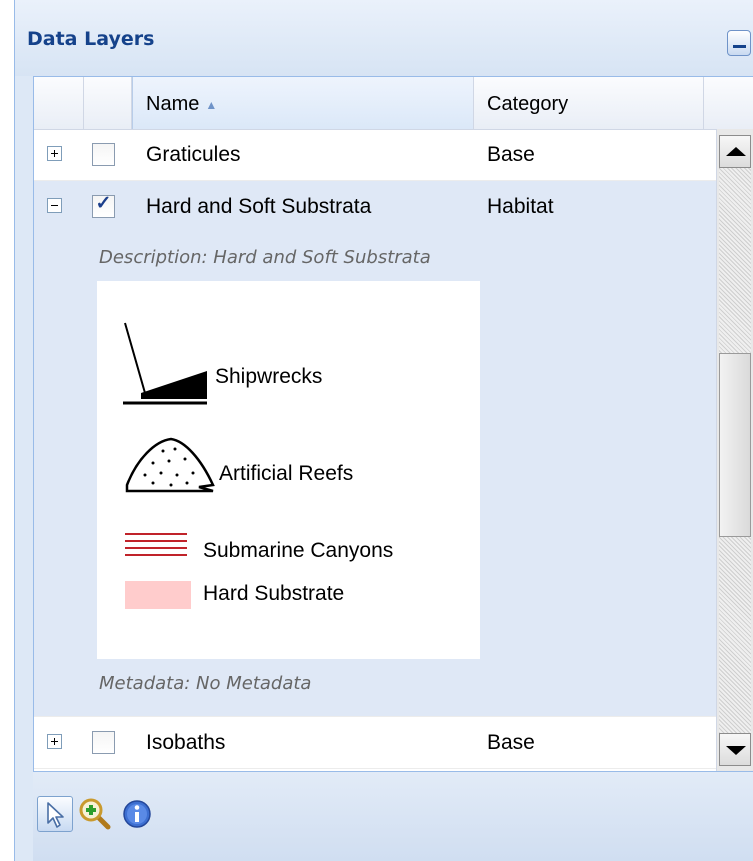 The image size is (753, 861). What do you see at coordinates (274, 593) in the screenshot?
I see `legend-label-hard-substrate: Hard Substrate` at bounding box center [274, 593].